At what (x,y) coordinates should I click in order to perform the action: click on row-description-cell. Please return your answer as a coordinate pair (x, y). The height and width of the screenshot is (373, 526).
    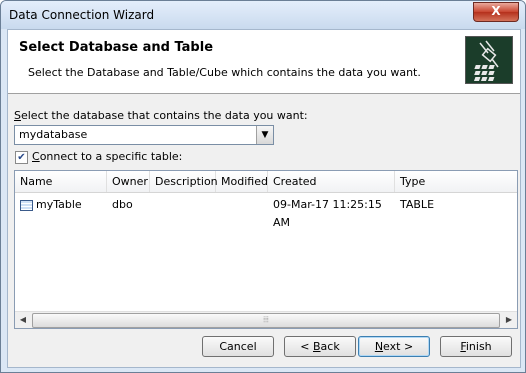
    Looking at the image, I should click on (183, 205).